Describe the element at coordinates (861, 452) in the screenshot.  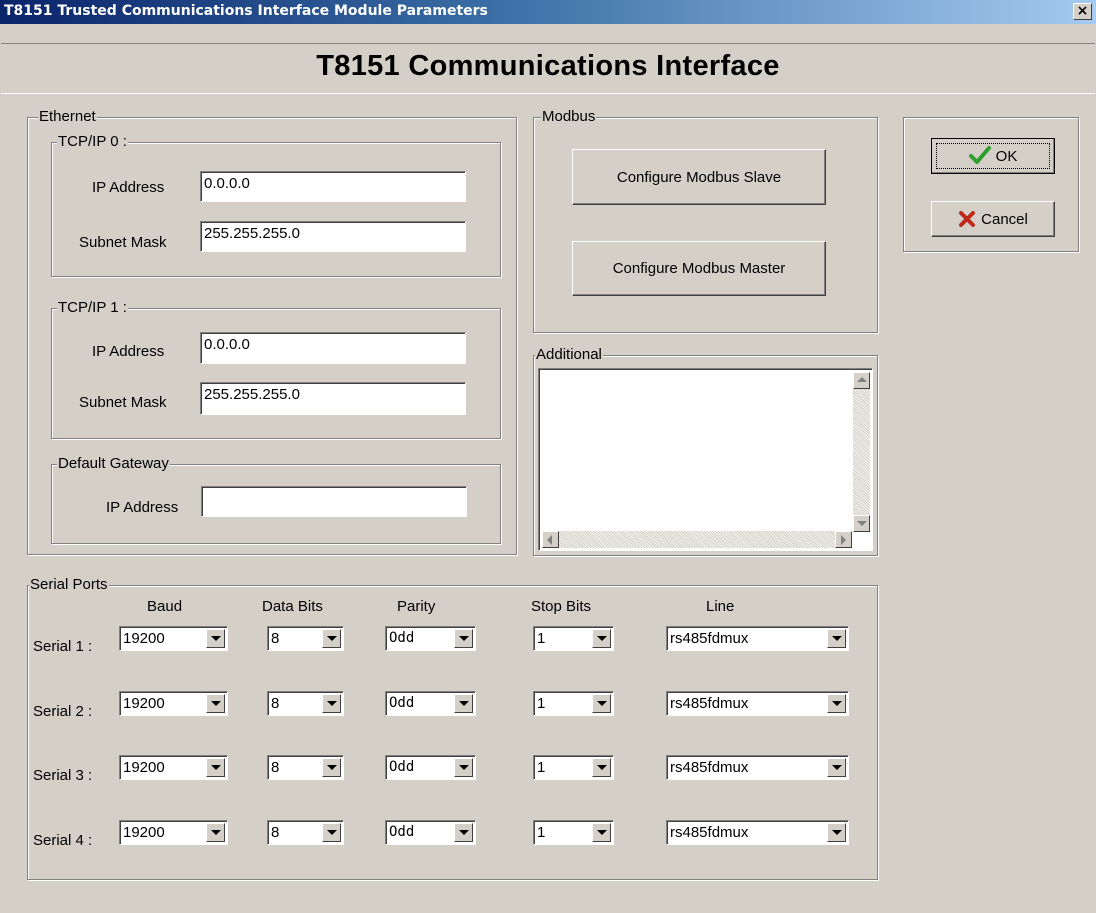
I see `vertical-scroll-track` at that location.